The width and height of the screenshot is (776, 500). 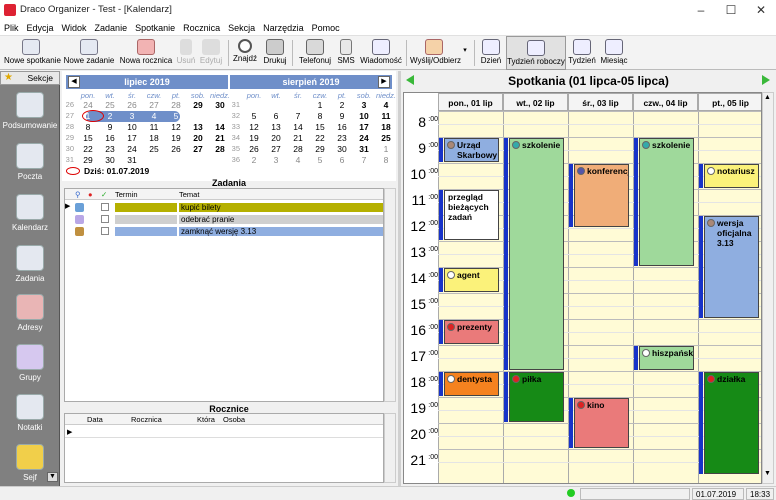 I want to click on schedule-scrollbar: ▲ ▼, so click(x=768, y=288).